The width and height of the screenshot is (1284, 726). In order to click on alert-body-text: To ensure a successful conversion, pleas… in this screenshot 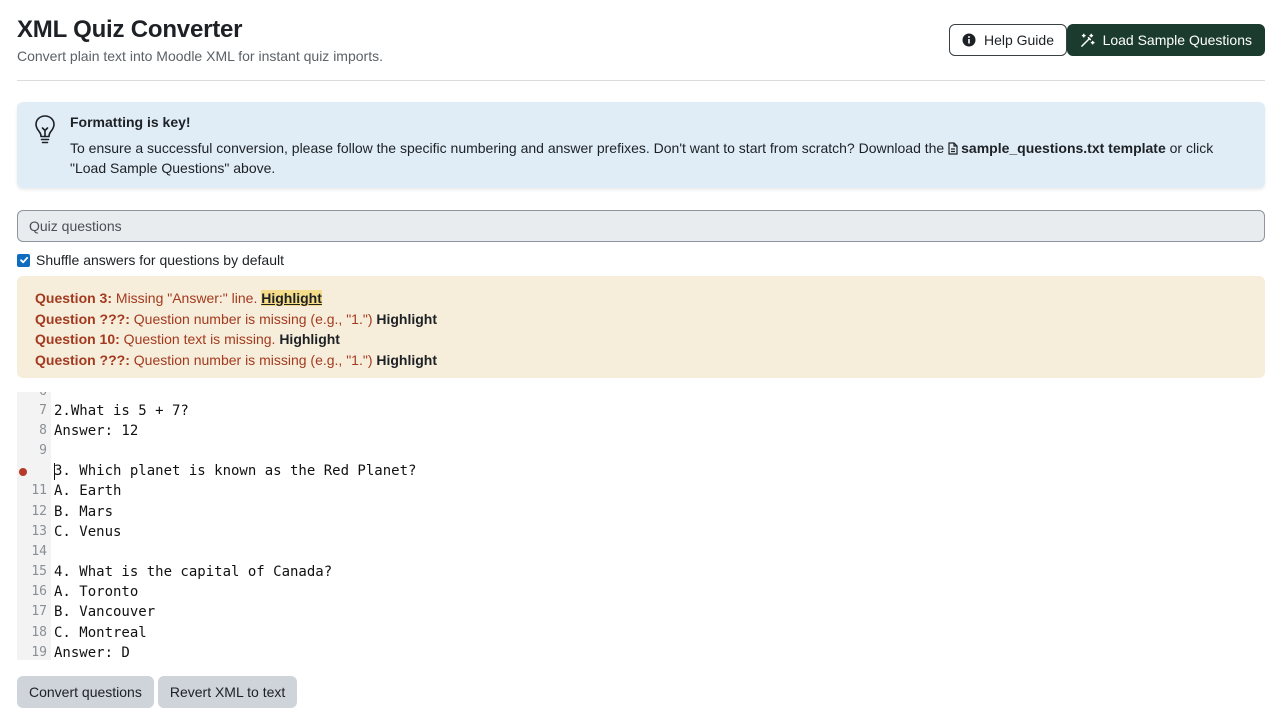, I will do `click(509, 148)`.